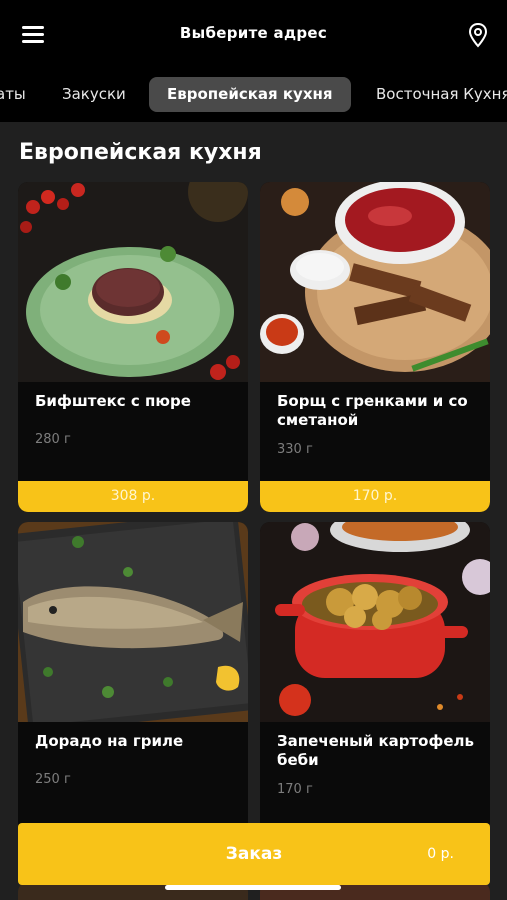 The image size is (507, 900). Describe the element at coordinates (133, 496) in the screenshot. I see `price-button: 308 р.` at that location.